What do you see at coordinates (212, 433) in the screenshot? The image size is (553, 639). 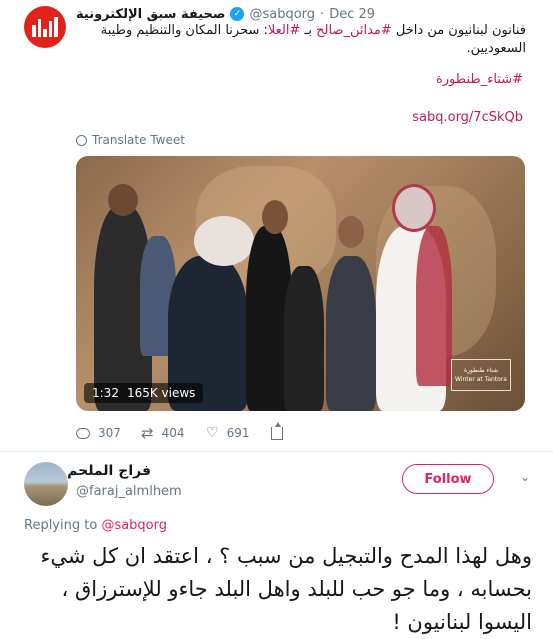 I see `heart-icon: ♡` at bounding box center [212, 433].